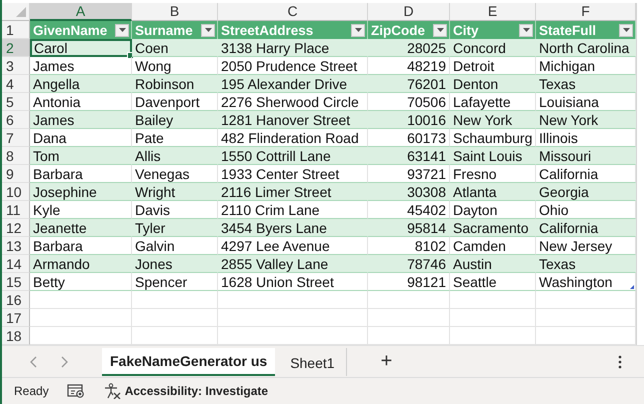 This screenshot has height=404, width=644. I want to click on table-cell: 3138 Harry Place, so click(293, 48).